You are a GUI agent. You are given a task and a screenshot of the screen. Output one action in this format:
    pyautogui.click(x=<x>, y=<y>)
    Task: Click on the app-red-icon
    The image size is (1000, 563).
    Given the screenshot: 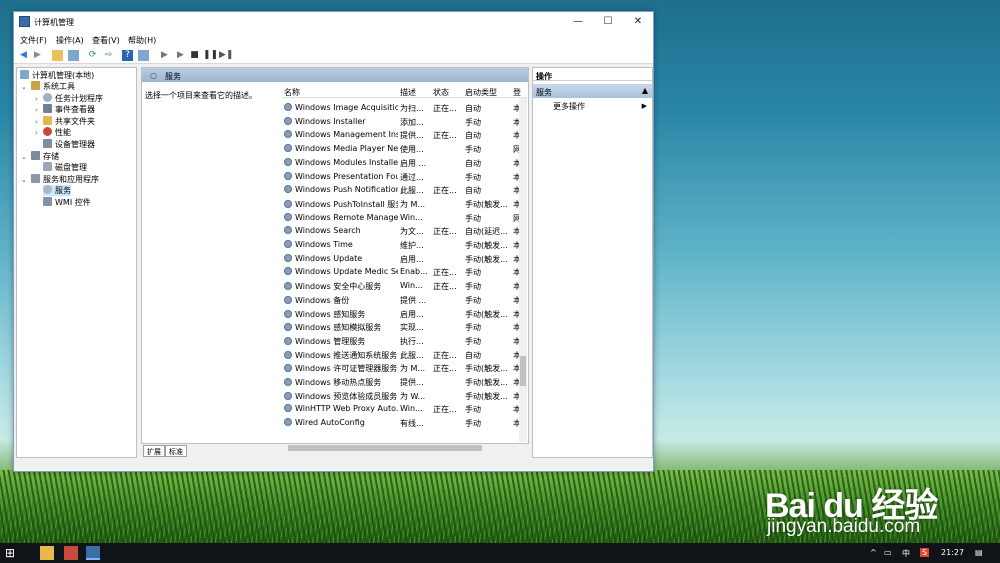 What is the action you would take?
    pyautogui.click(x=71, y=553)
    